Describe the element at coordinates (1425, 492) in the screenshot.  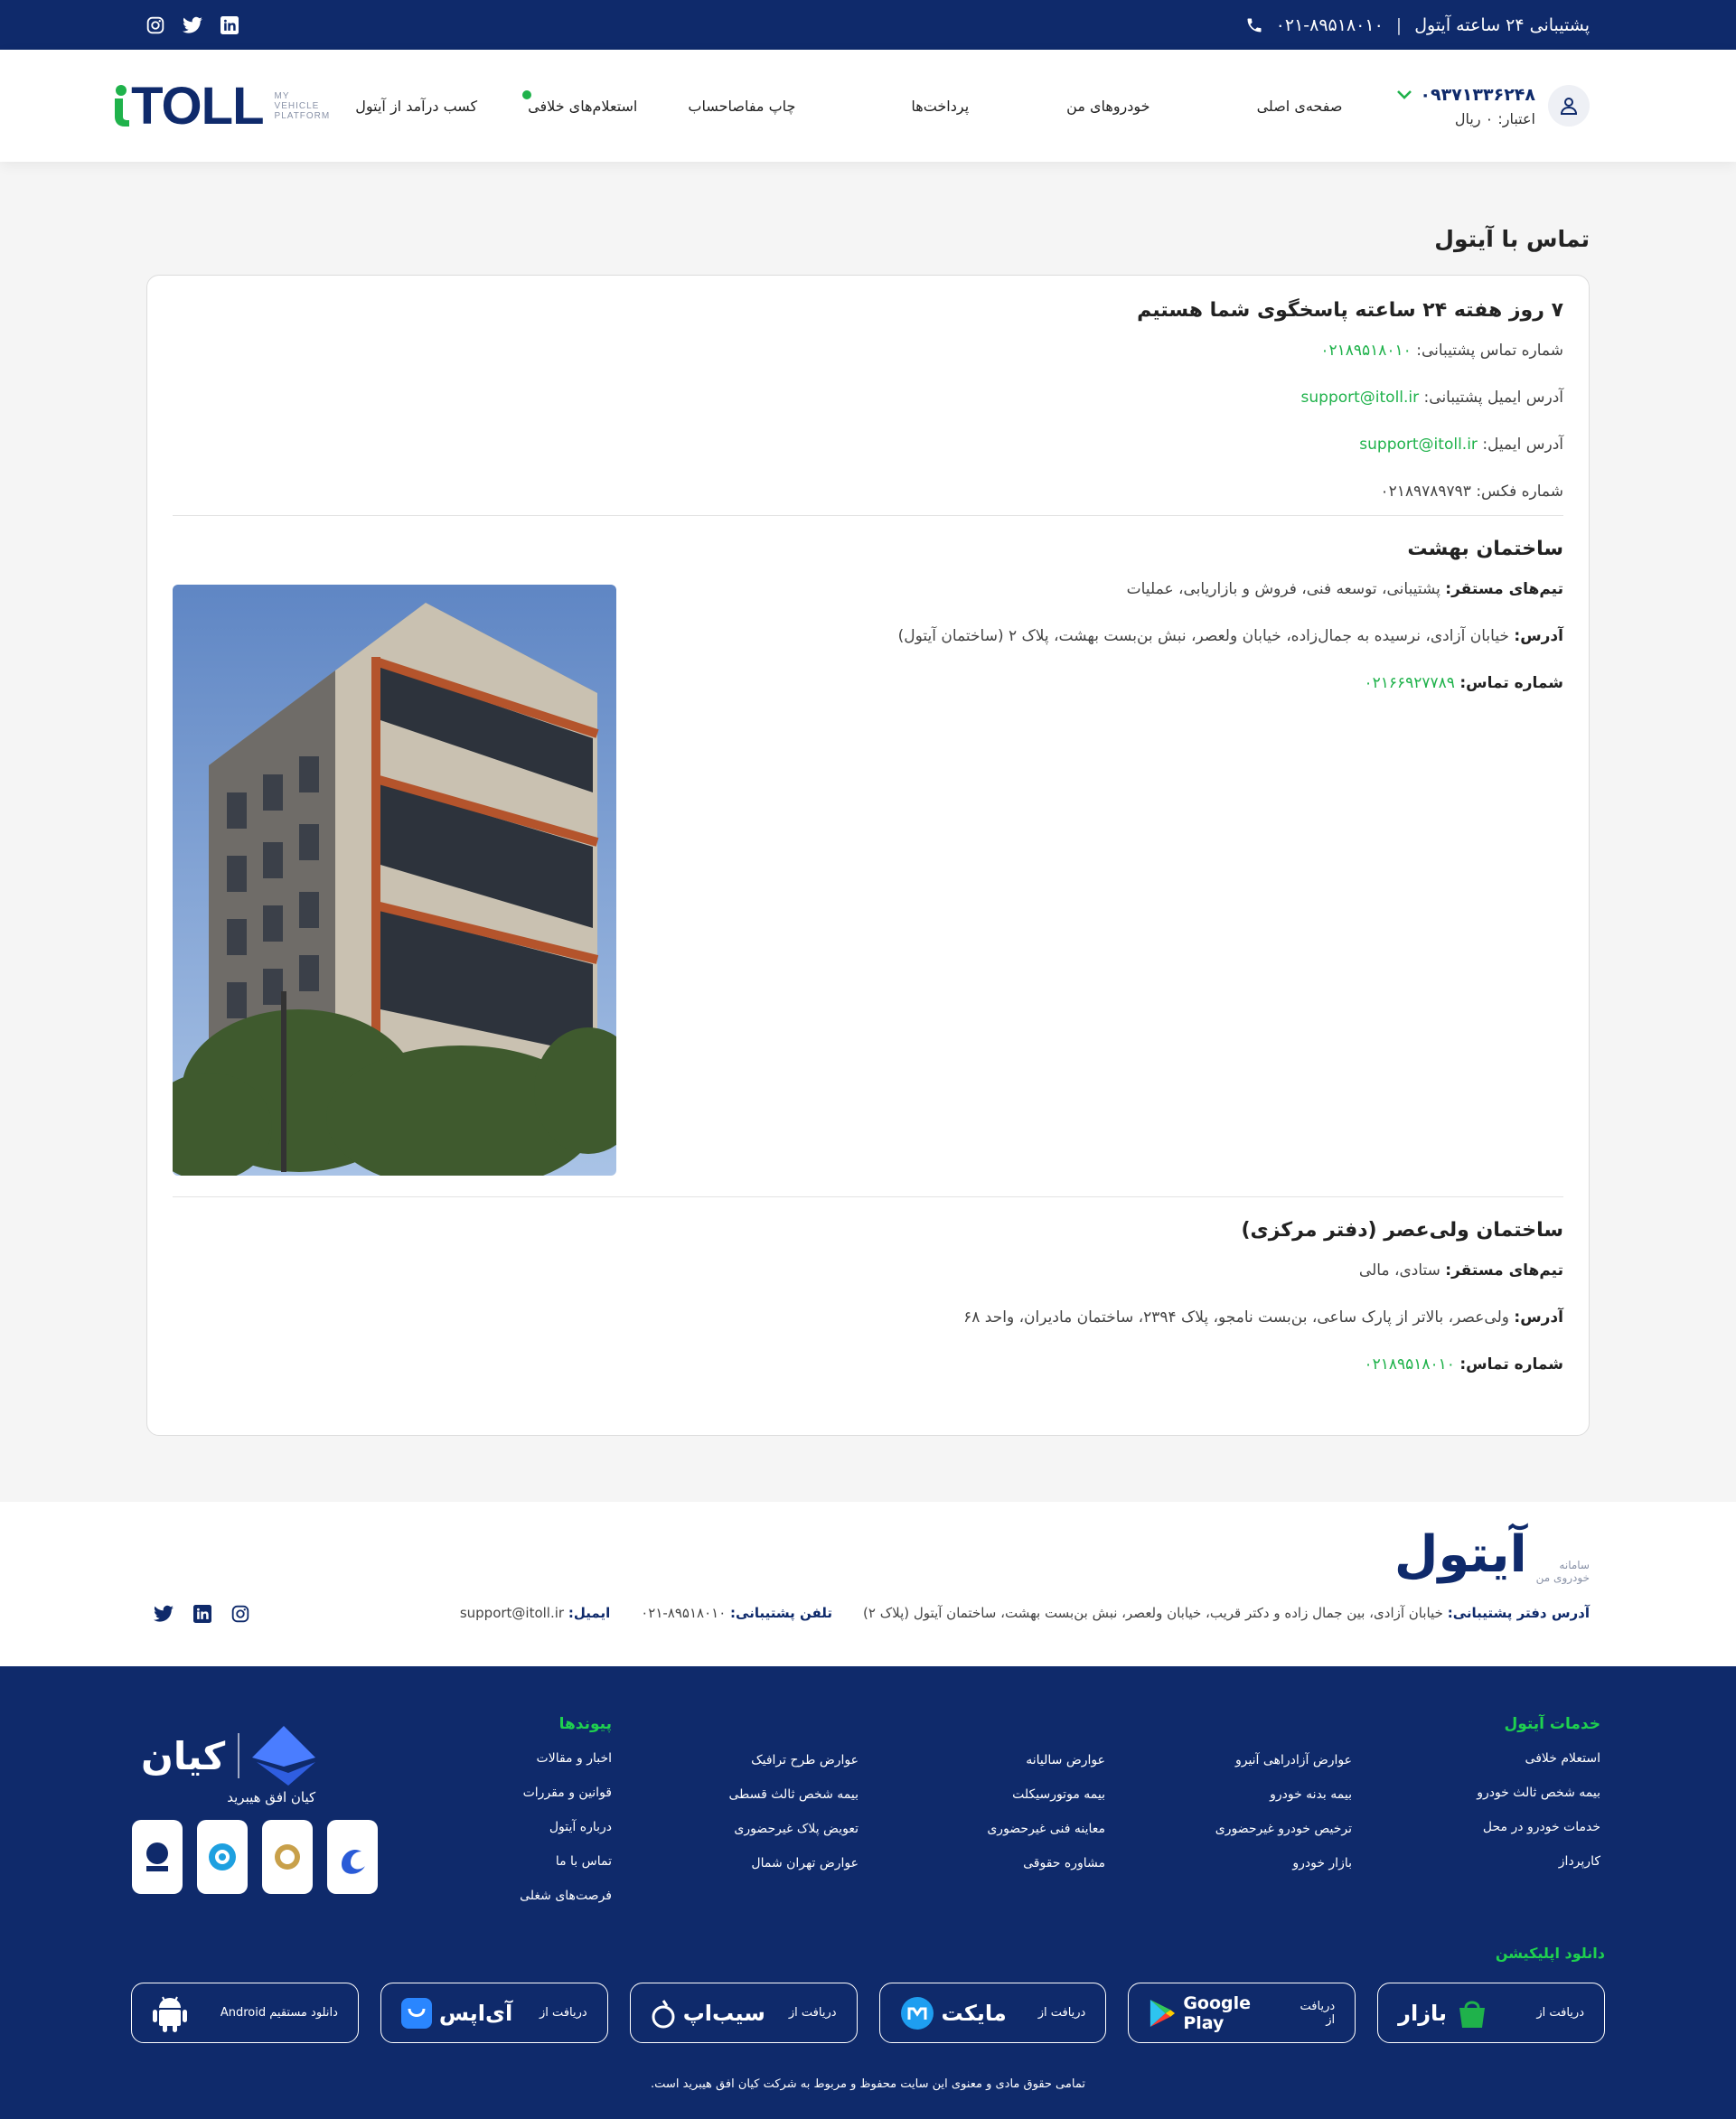
I see `fax-number: ۰۲۱۸۹۷۸۹۷۹۳` at that location.